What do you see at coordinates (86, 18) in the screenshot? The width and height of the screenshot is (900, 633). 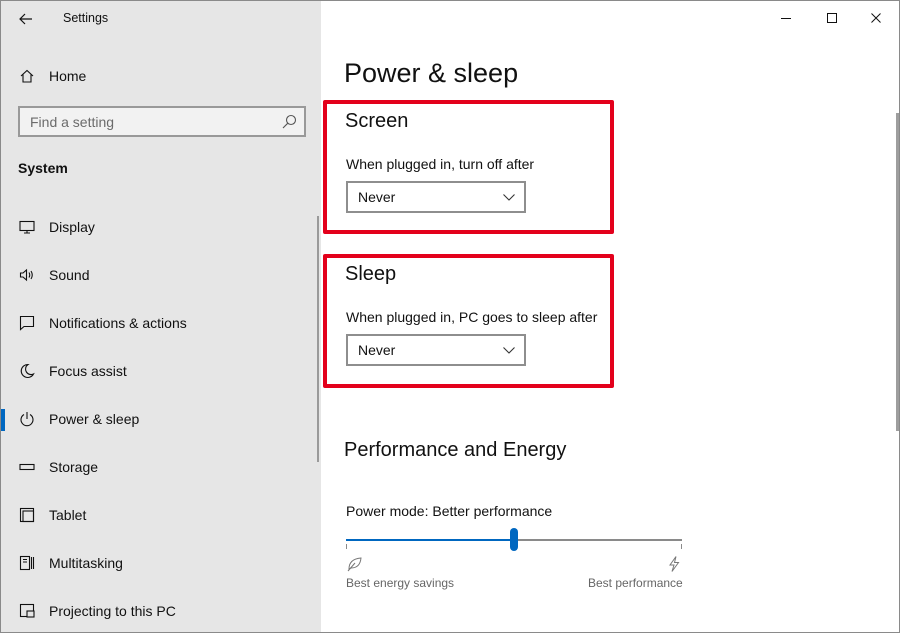 I see `app-title: Settings` at bounding box center [86, 18].